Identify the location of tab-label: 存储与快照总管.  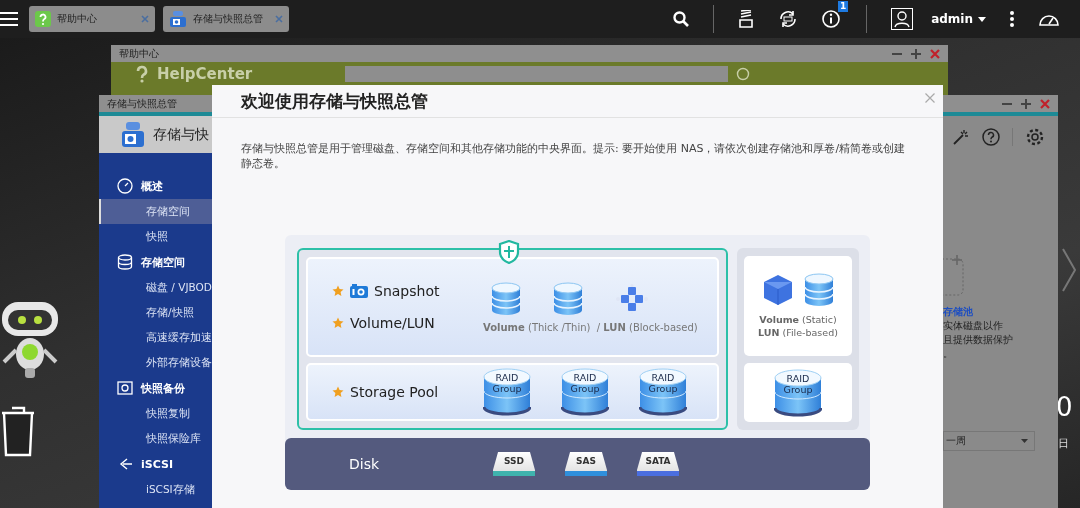
(228, 19).